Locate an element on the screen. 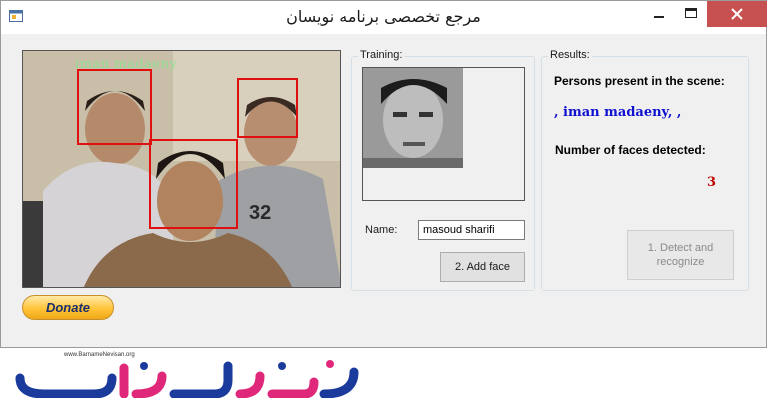 The image size is (769, 400). persons-heading: Persons present in the scene: is located at coordinates (639, 81).